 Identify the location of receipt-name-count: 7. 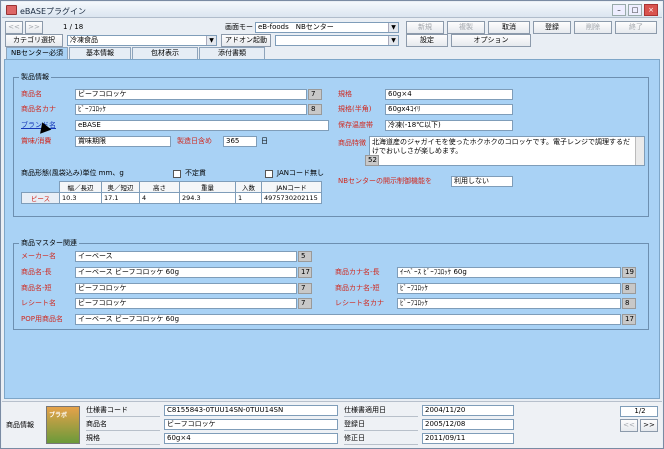
(305, 303).